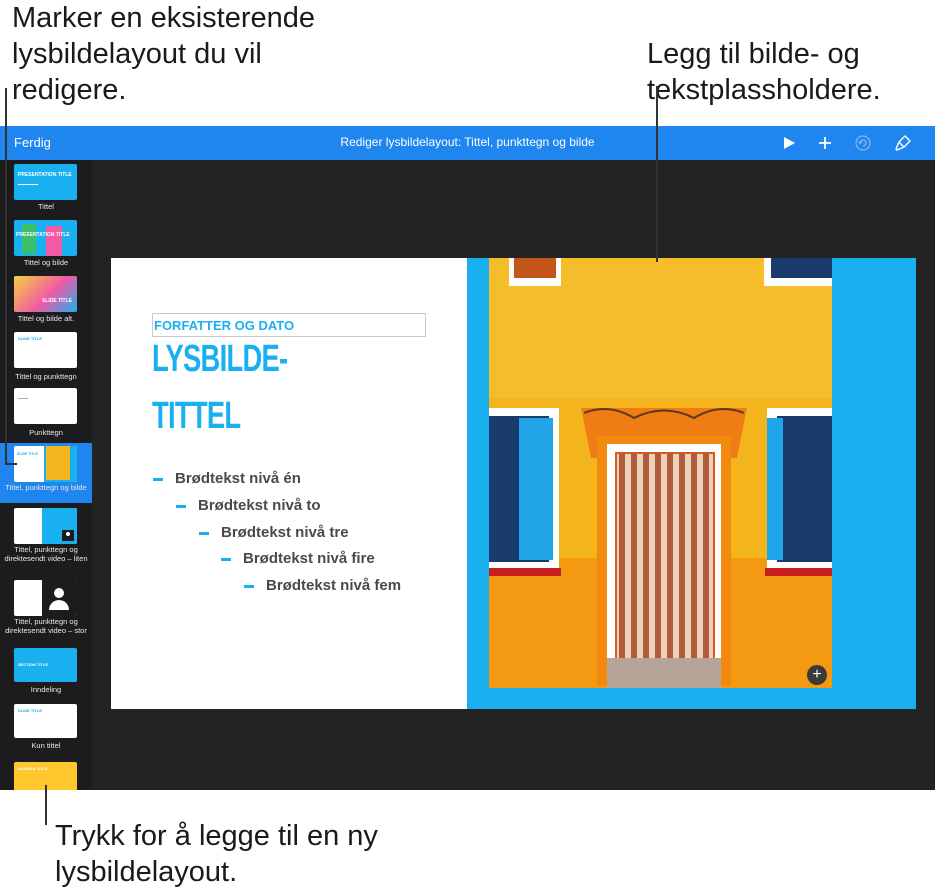 Image resolution: width=935 pixels, height=894 pixels. I want to click on leader-line-select, so click(6, 276).